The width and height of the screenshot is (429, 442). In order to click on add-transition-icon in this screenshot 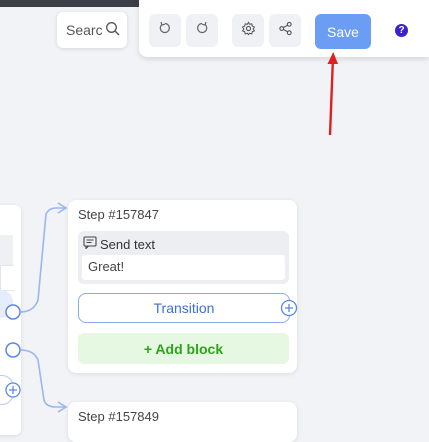, I will do `click(289, 308)`.